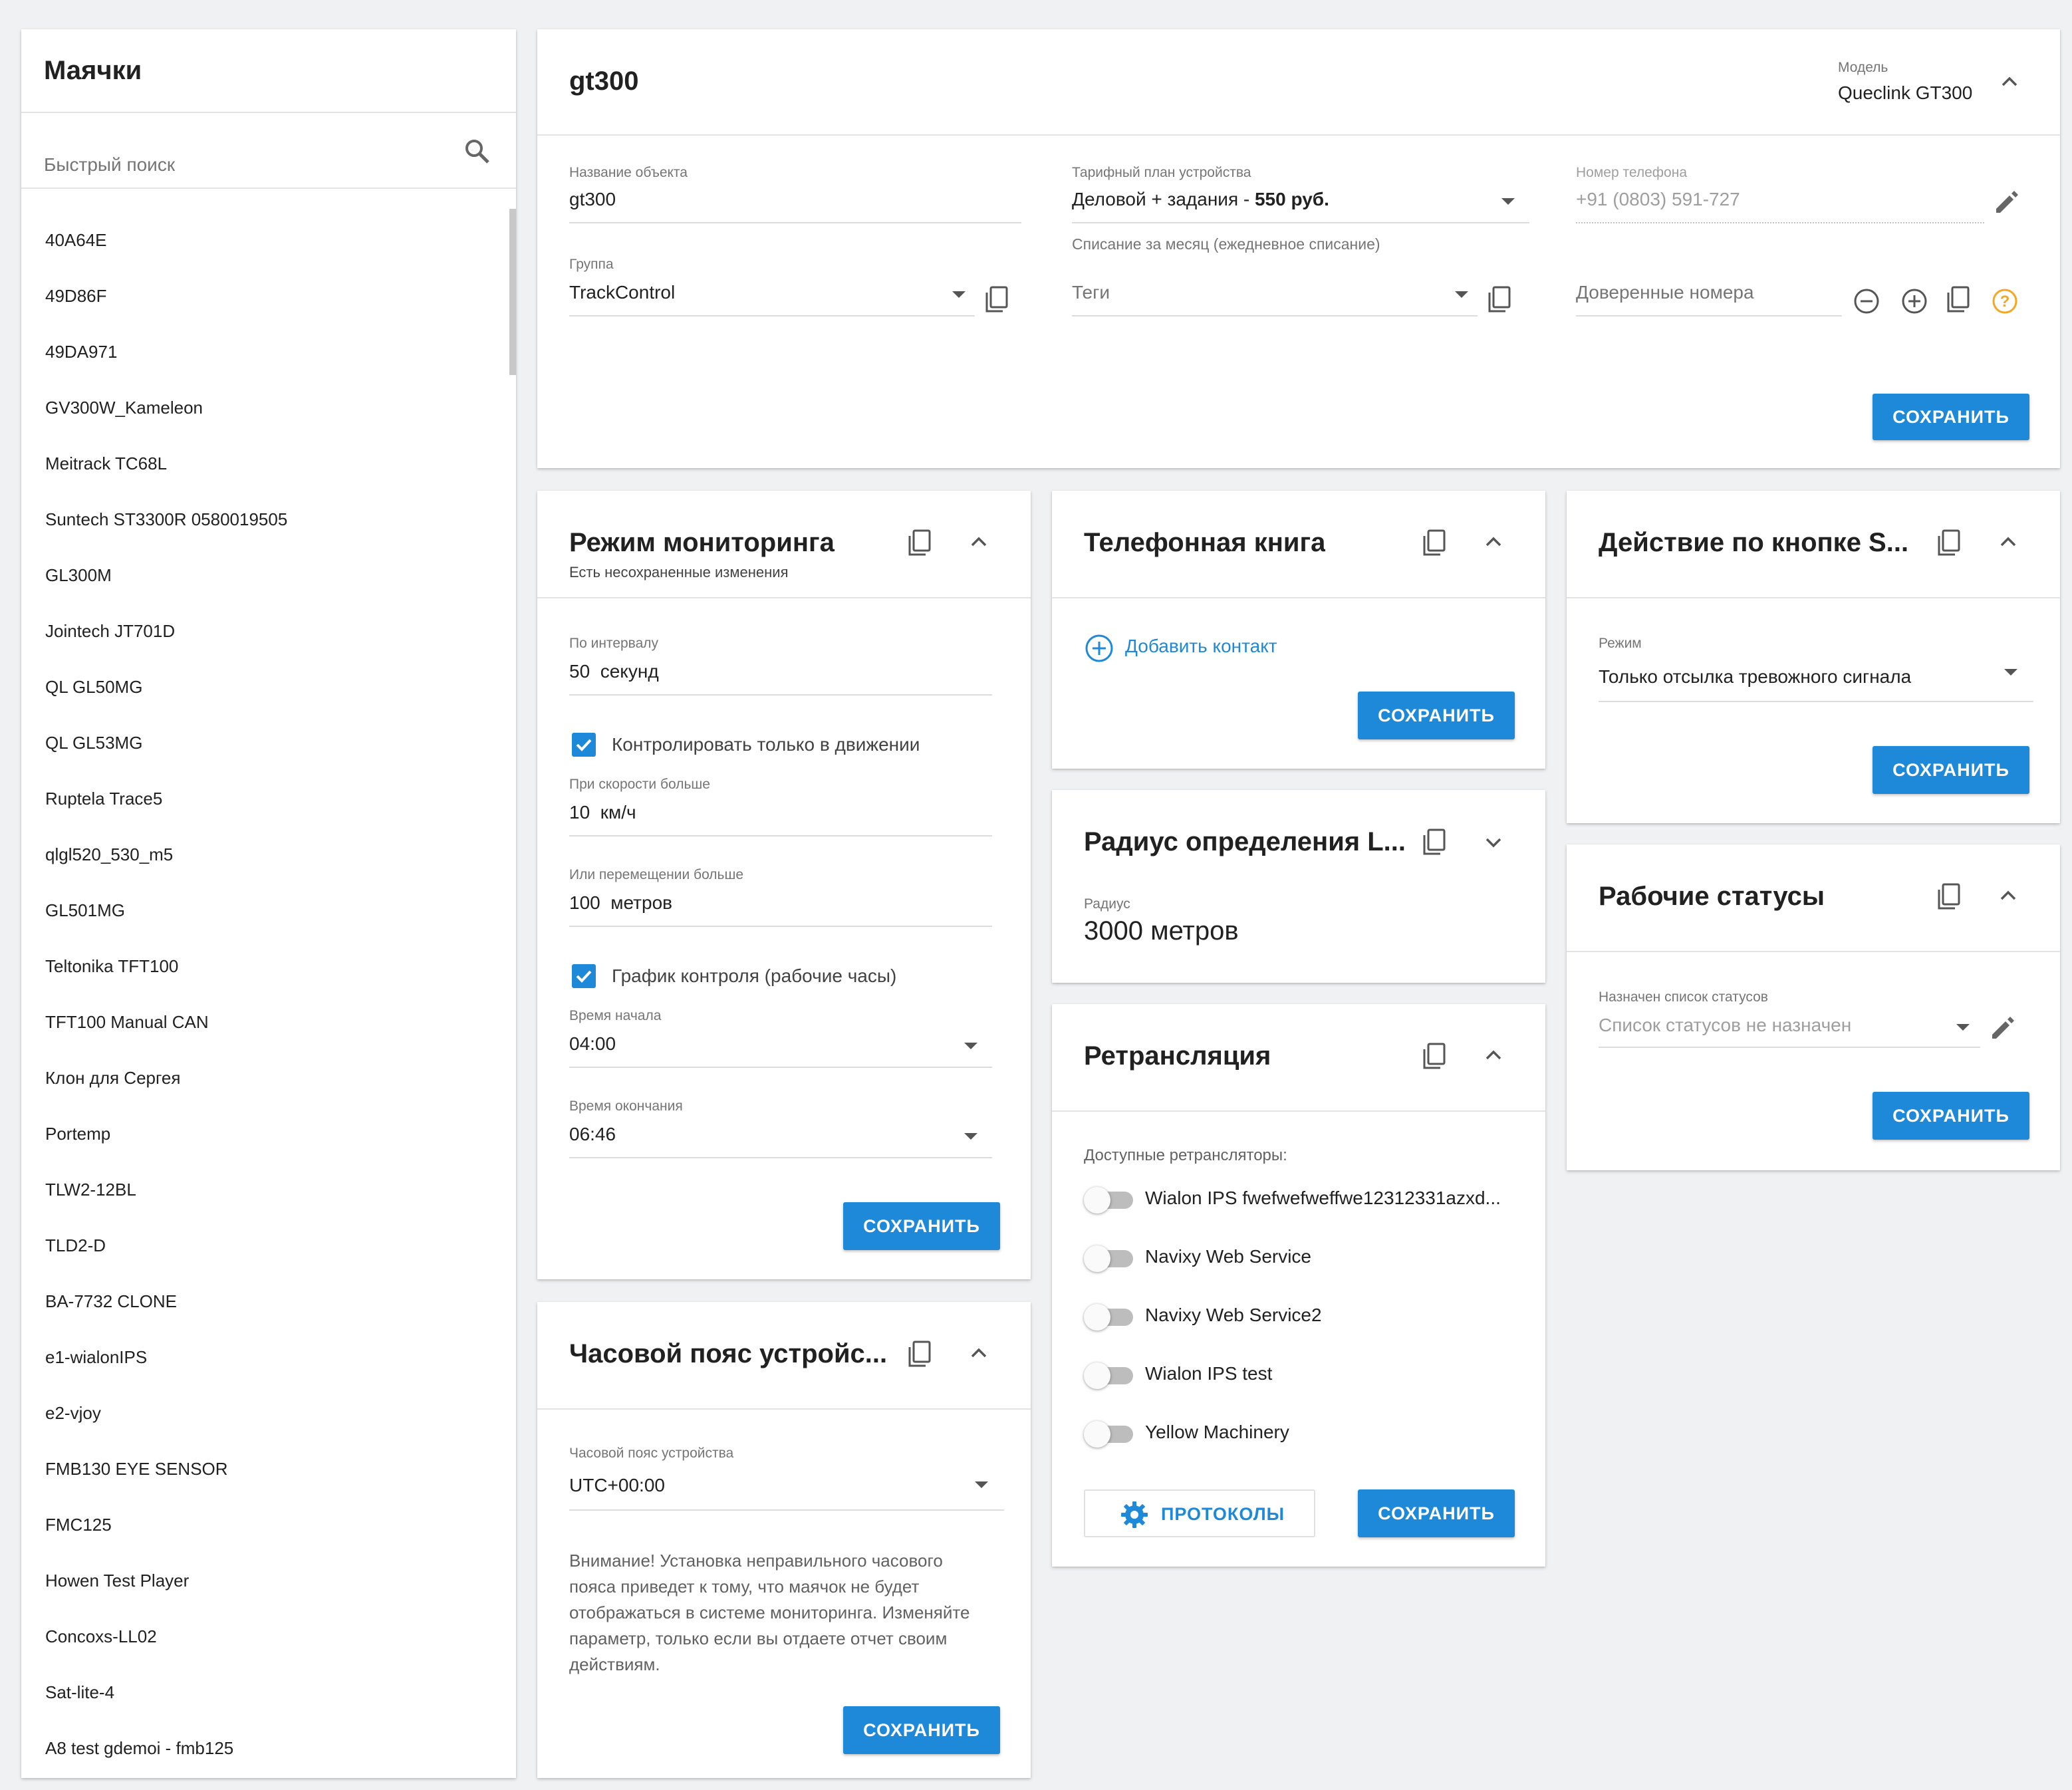 This screenshot has width=2072, height=1790. What do you see at coordinates (103, 799) in the screenshot?
I see `sidebar-list-item: Ruptela Trace5` at bounding box center [103, 799].